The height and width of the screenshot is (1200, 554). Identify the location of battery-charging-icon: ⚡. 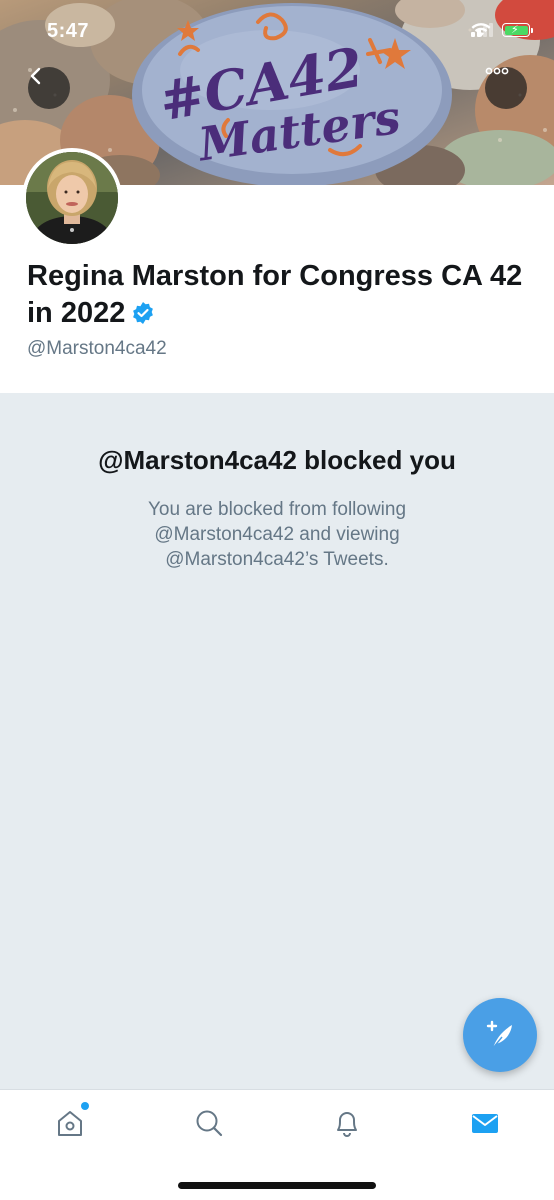
(517, 30).